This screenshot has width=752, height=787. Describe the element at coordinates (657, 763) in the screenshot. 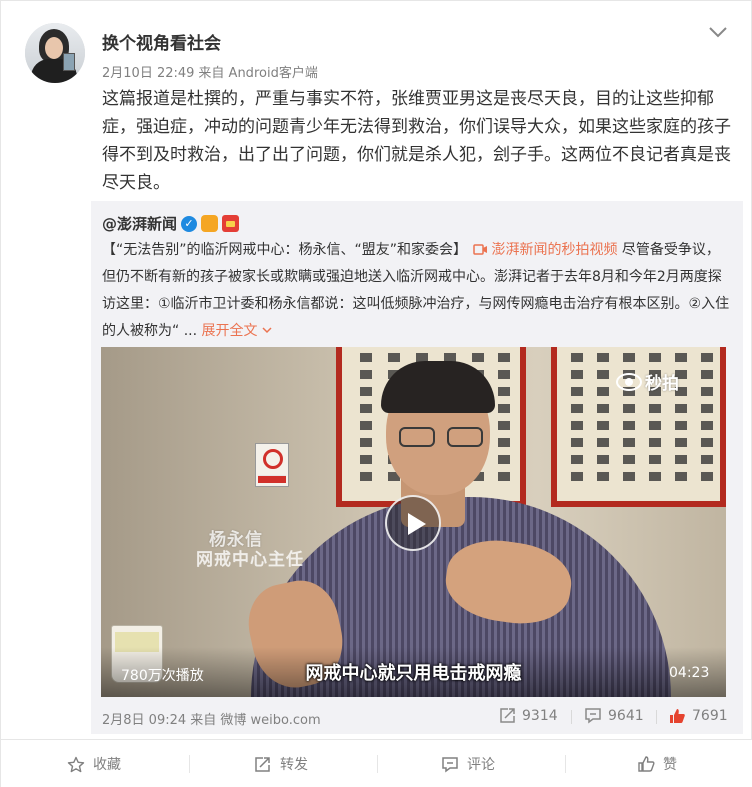

I see `like-button: 赞` at that location.